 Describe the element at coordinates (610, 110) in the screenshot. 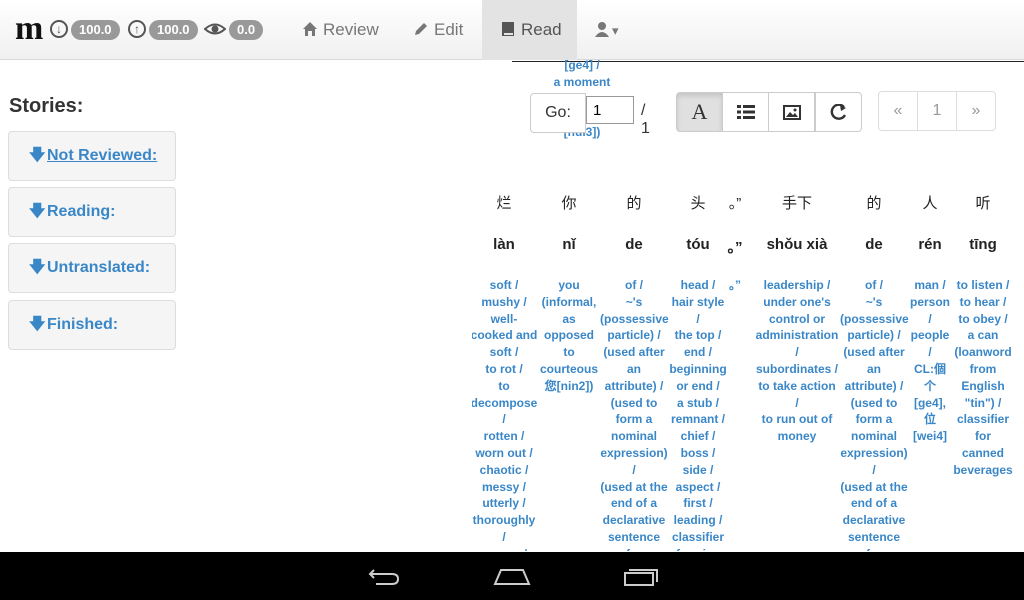

I see `page-input` at that location.